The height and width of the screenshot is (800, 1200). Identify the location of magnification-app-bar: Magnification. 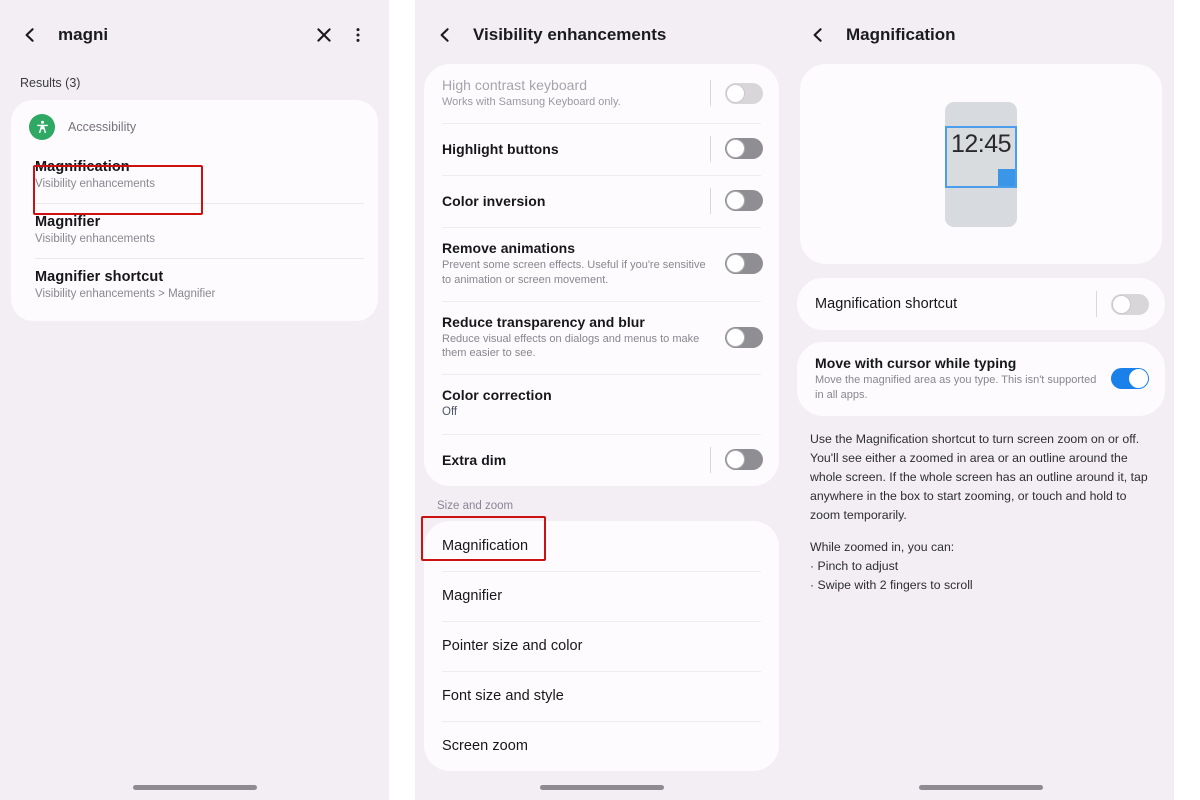
(981, 35).